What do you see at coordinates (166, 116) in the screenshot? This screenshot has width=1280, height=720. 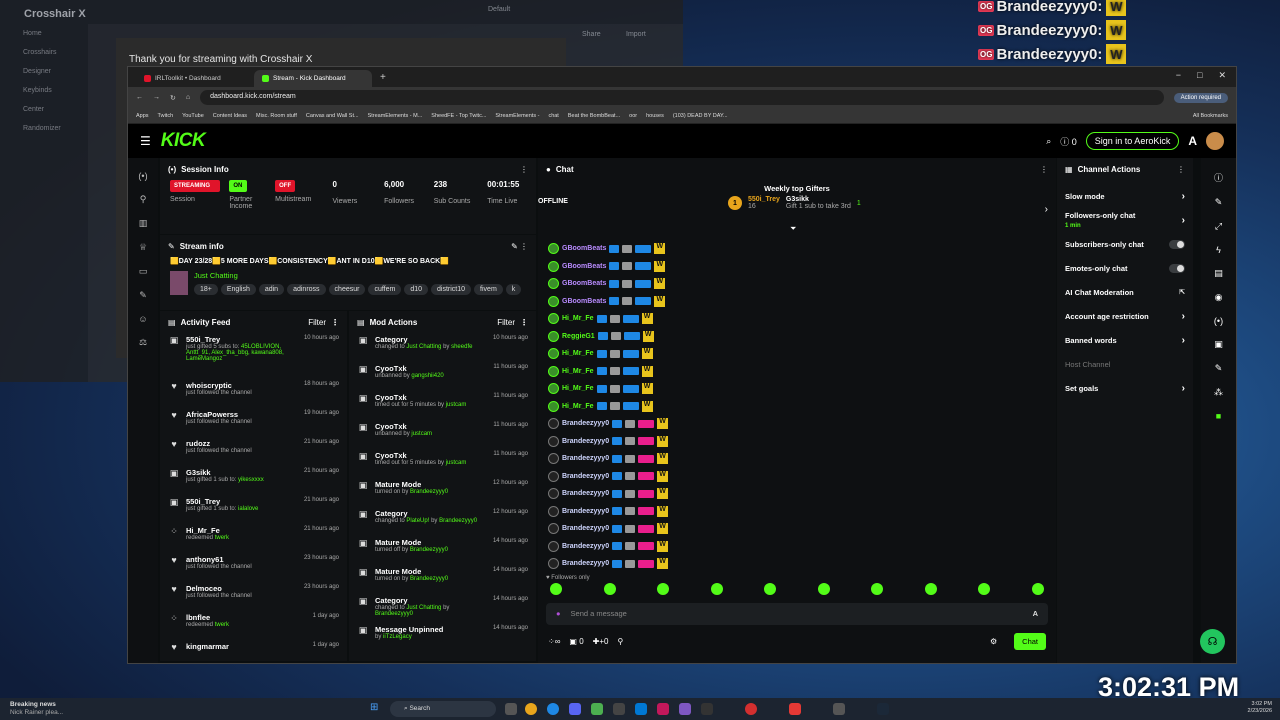 I see `bookmark: Twitch` at bounding box center [166, 116].